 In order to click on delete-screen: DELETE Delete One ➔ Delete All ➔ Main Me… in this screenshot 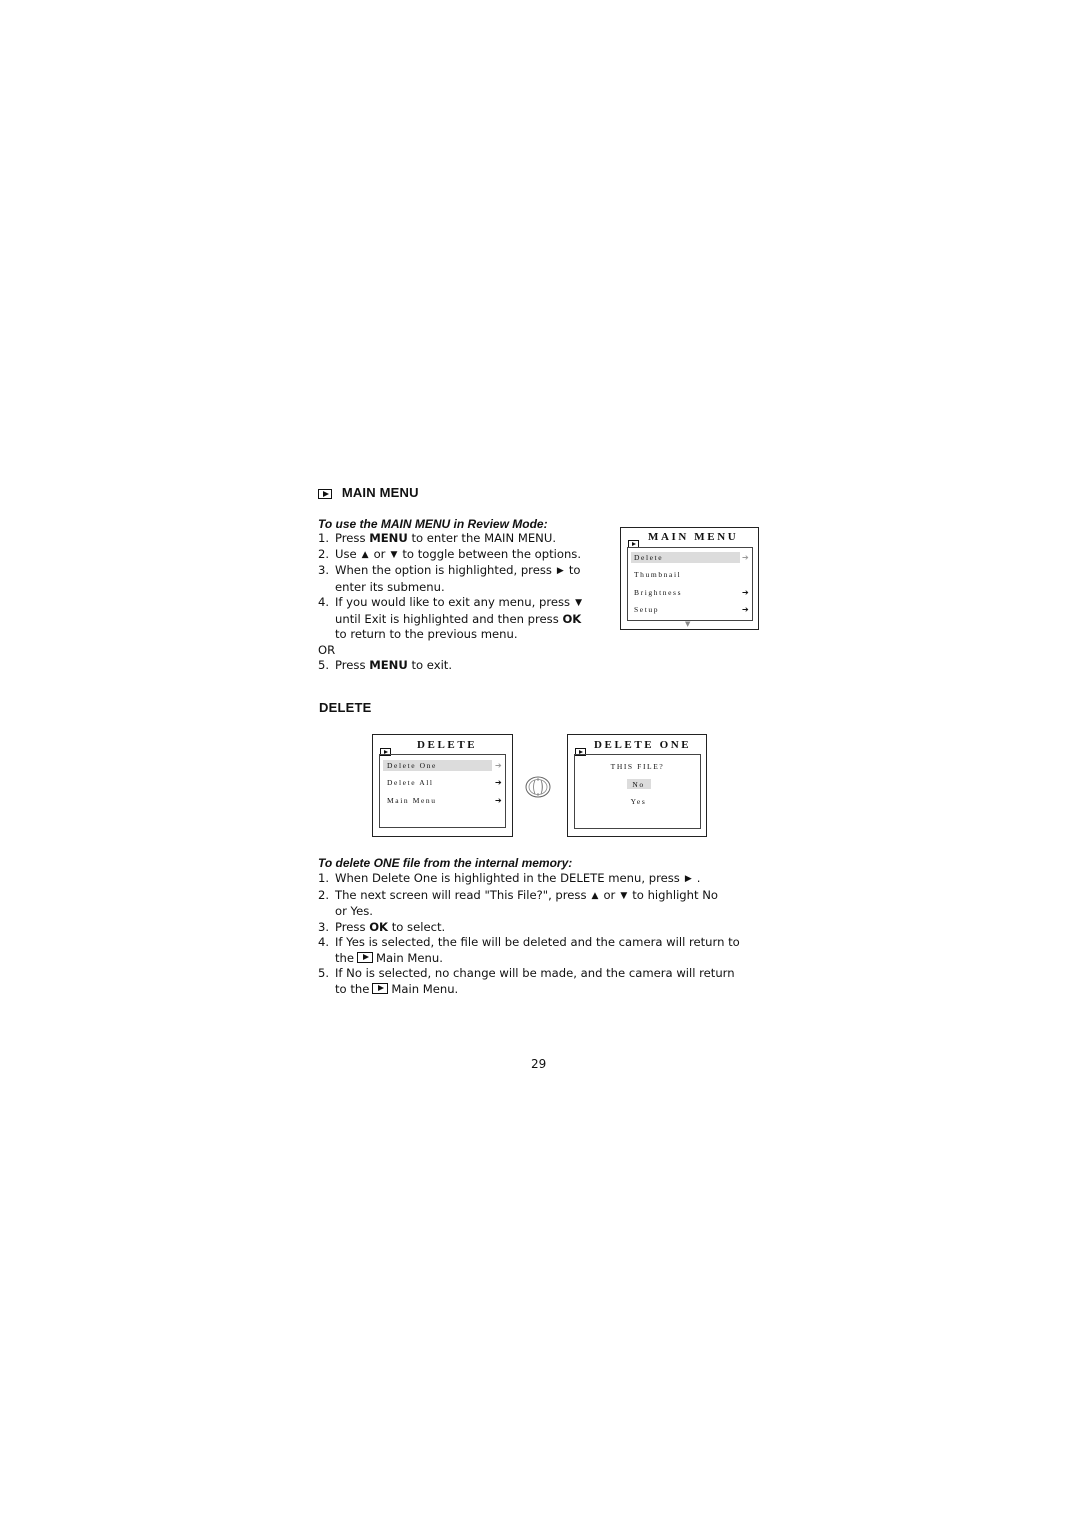, I will do `click(442, 785)`.